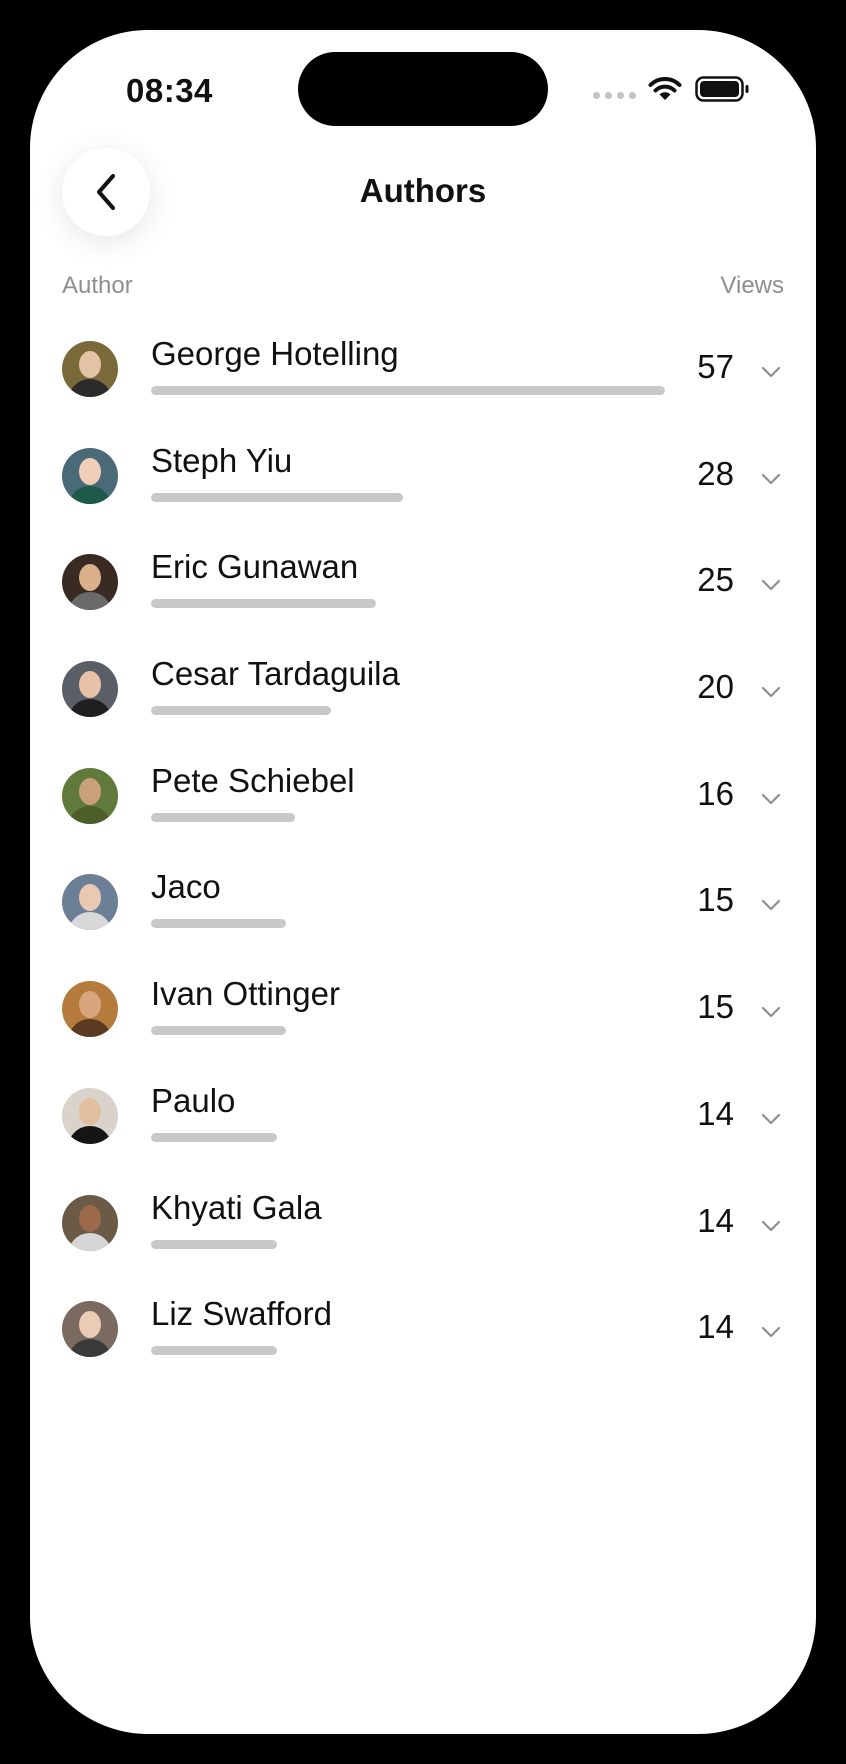 Image resolution: width=846 pixels, height=1764 pixels. Describe the element at coordinates (715, 366) in the screenshot. I see `views-count: 57` at that location.